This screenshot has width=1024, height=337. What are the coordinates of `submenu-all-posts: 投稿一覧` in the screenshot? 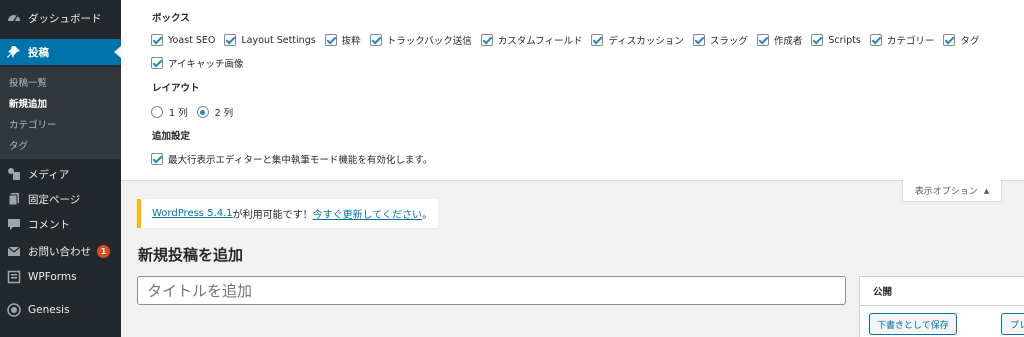 It's located at (28, 82).